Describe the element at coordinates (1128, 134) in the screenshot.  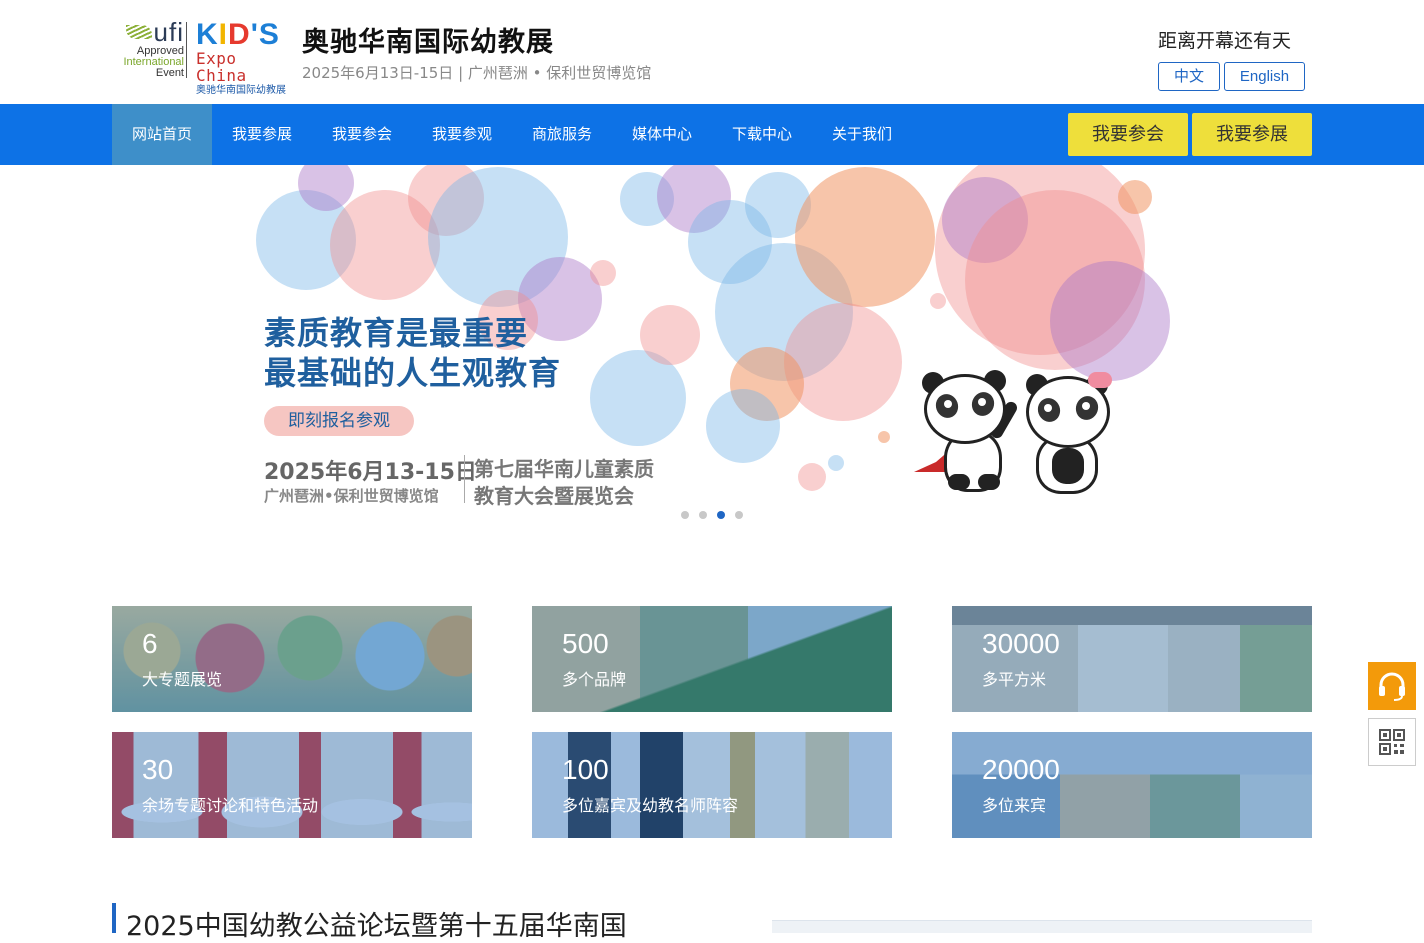
I see `cta-attend-button: 我要参会` at that location.